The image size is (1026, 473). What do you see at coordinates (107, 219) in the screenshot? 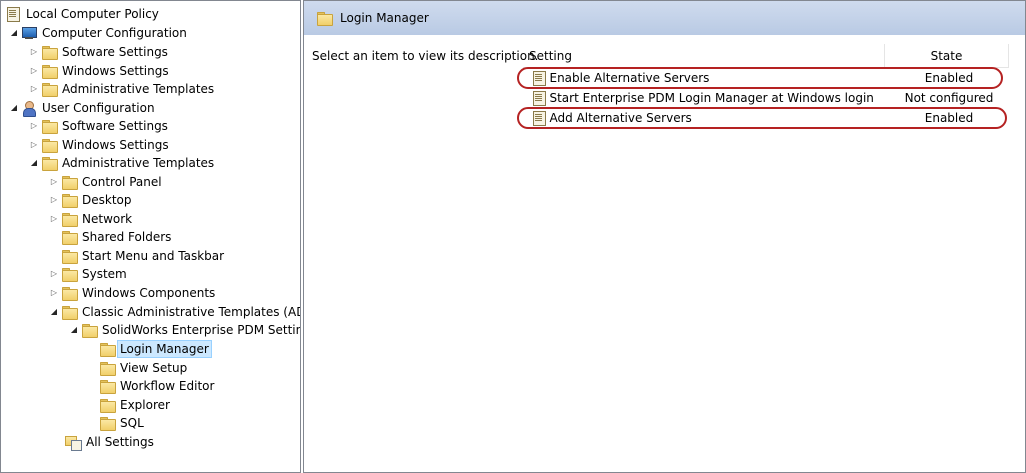
I see `tree-item-label: Network` at bounding box center [107, 219].